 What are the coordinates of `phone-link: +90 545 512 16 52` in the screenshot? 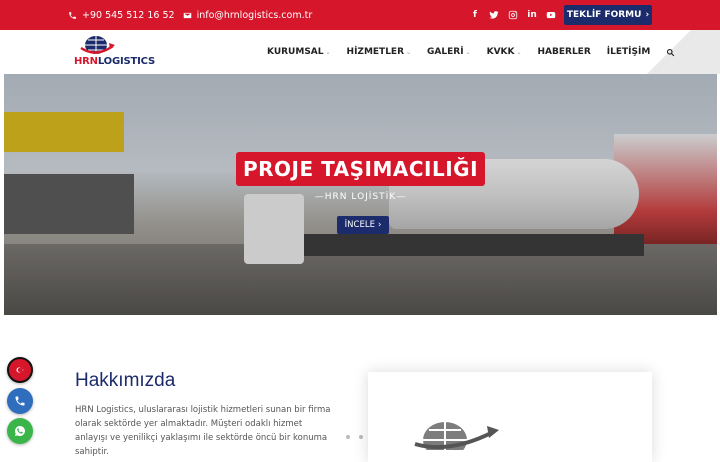 It's located at (121, 15).